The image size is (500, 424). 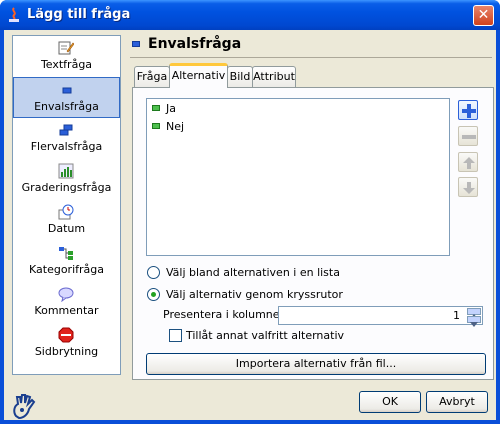 I want to click on move-down-button, so click(x=468, y=187).